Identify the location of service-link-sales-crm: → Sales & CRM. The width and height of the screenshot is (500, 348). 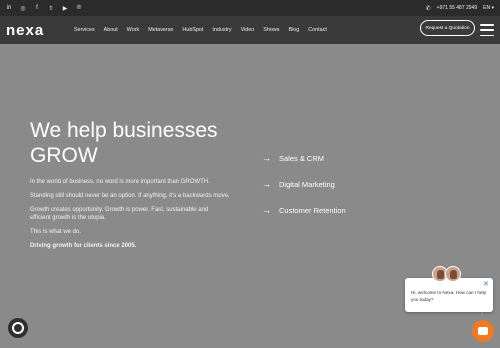
(304, 158).